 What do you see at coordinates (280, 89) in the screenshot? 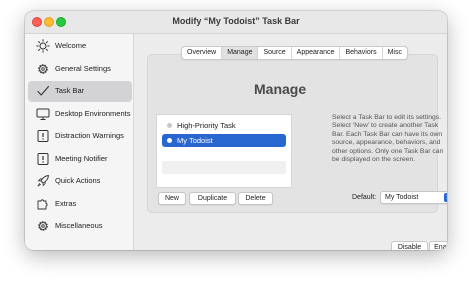
I see `page-title: Manage` at bounding box center [280, 89].